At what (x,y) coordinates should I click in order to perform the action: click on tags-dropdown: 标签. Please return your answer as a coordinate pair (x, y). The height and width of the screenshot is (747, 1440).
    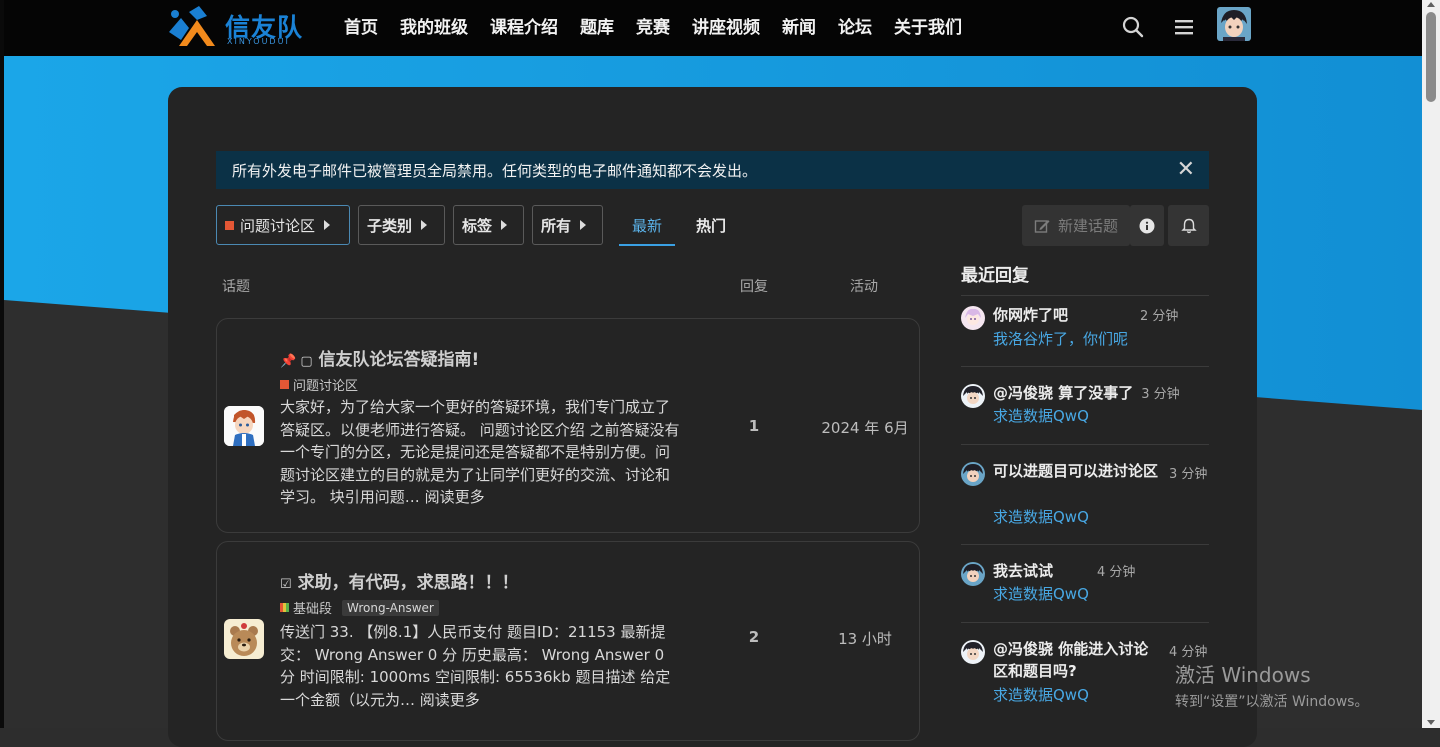
    Looking at the image, I should click on (488, 225).